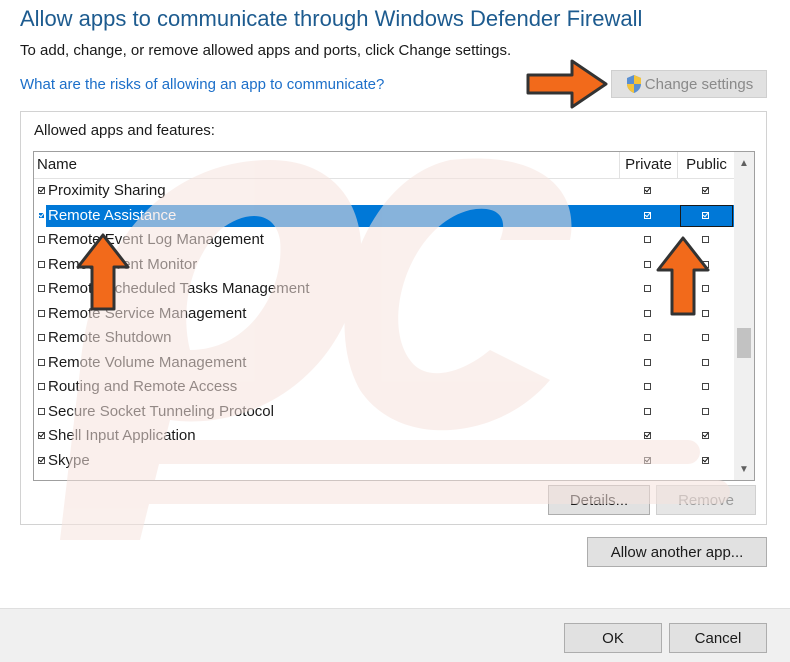 Image resolution: width=790 pixels, height=662 pixels. Describe the element at coordinates (567, 84) in the screenshot. I see `arrow-right-icon` at that location.